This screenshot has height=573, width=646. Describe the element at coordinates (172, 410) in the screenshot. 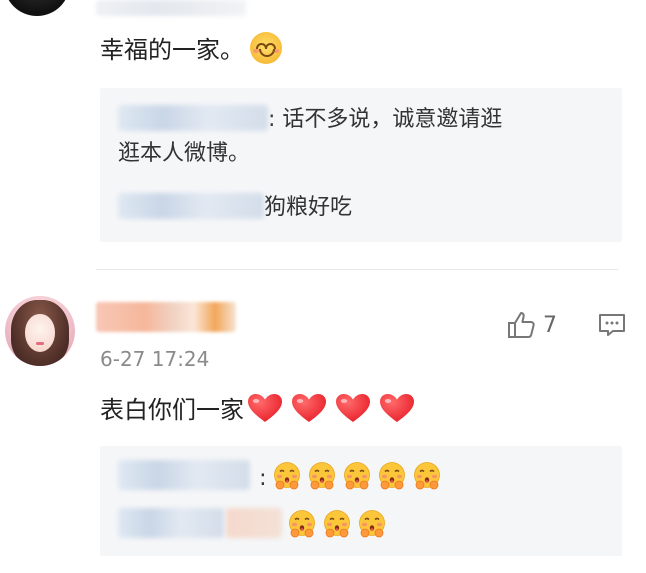

I see `comment-text-body: 表白你们一家` at that location.